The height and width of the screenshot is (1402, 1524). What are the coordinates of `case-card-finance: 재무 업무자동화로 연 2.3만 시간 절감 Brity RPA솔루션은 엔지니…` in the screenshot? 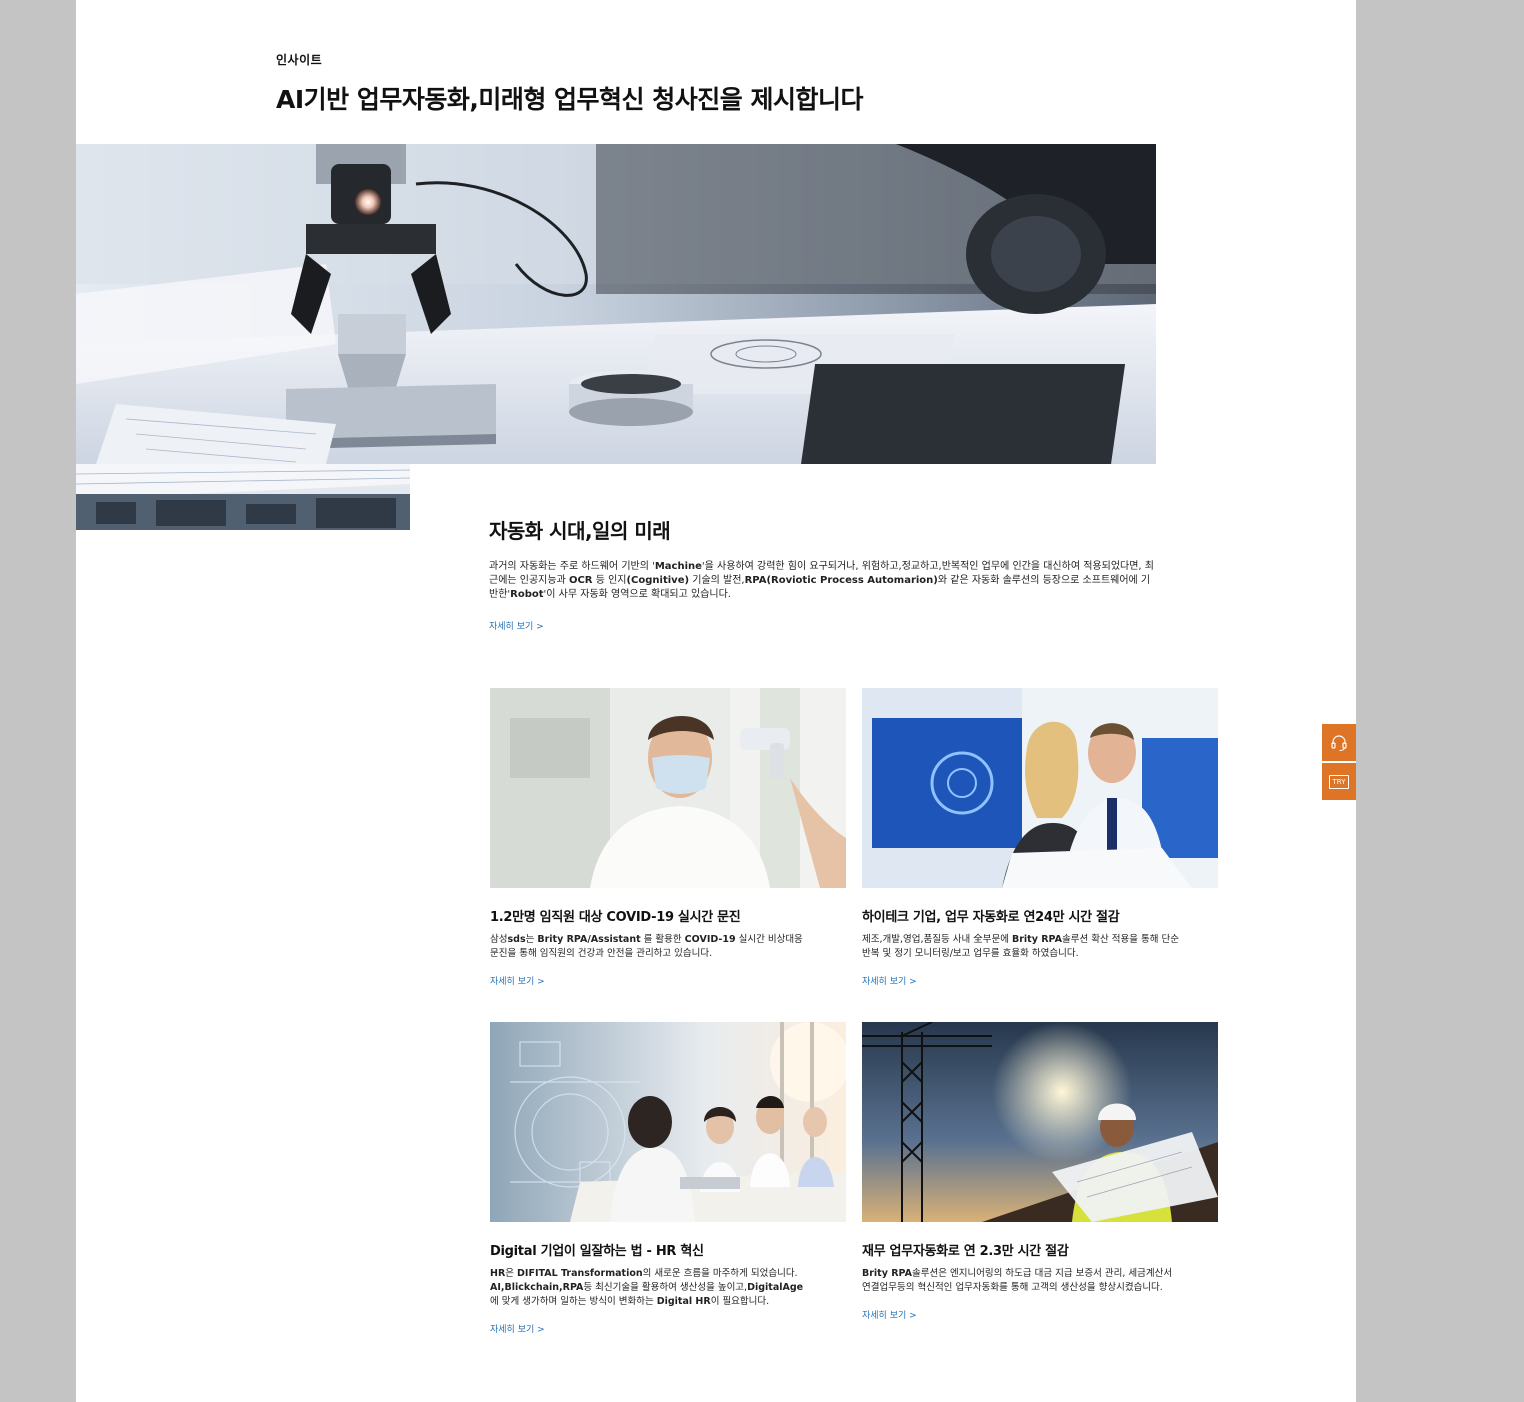 It's located at (1040, 1172).